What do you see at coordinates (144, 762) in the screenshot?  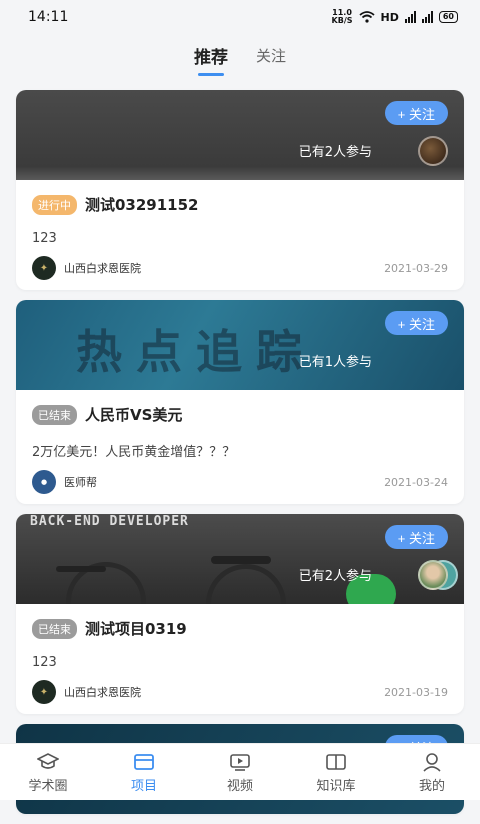 I see `folder-icon` at bounding box center [144, 762].